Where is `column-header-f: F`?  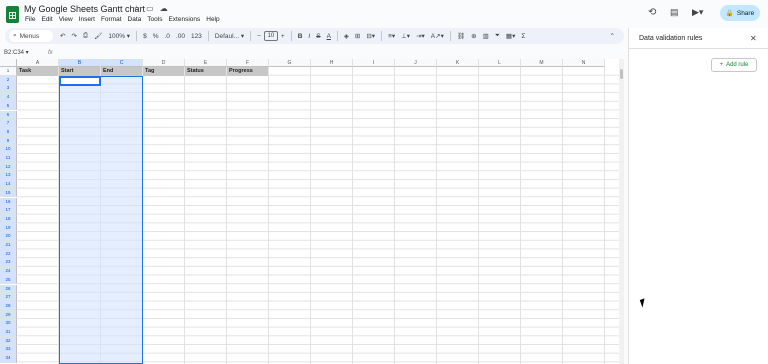
column-header-f: F is located at coordinates (248, 63).